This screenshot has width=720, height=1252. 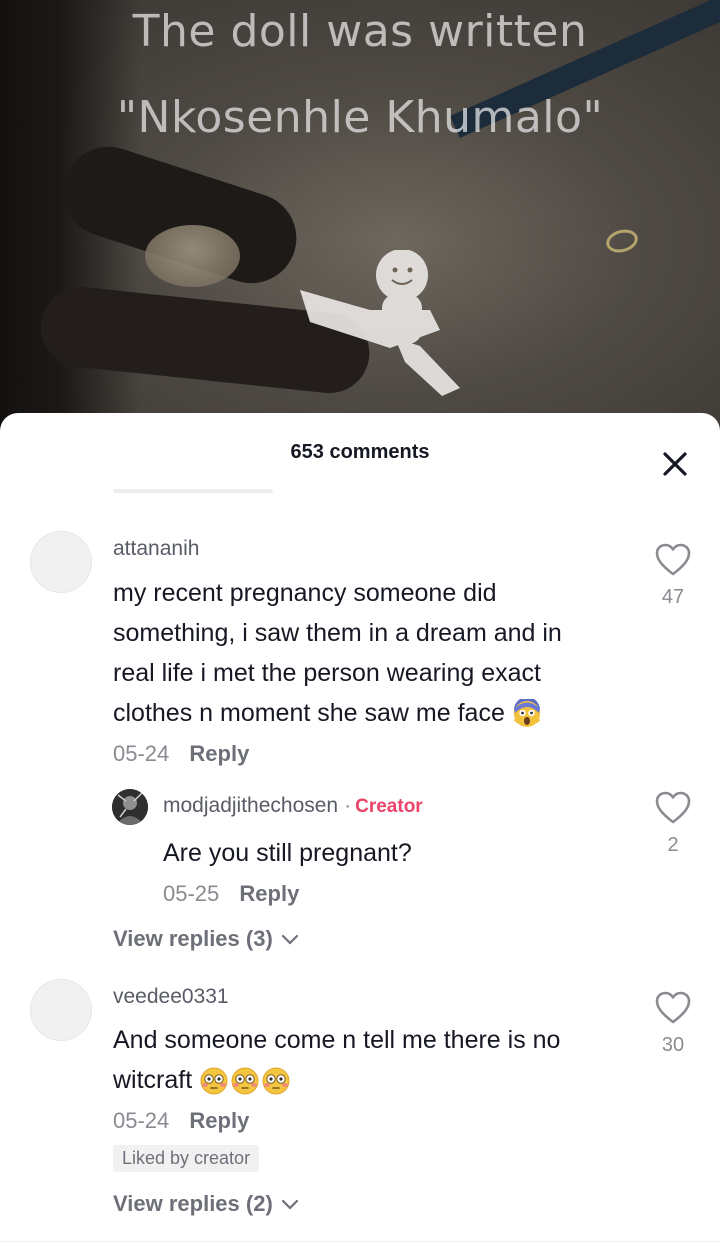 I want to click on like-button: 2, so click(x=673, y=824).